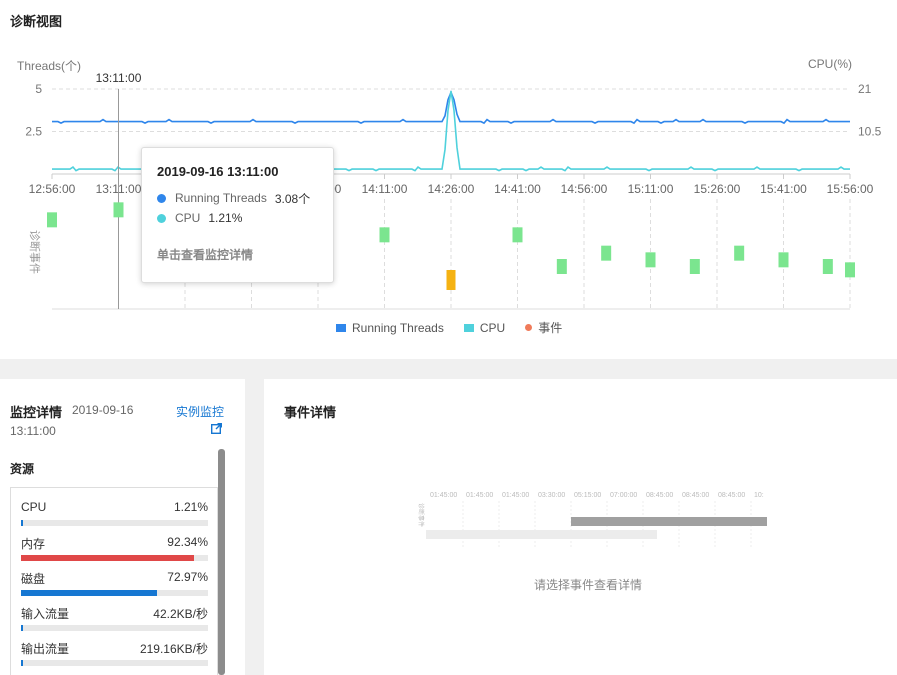 The height and width of the screenshot is (675, 897). Describe the element at coordinates (190, 507) in the screenshot. I see `resource-value: 1.21%` at that location.